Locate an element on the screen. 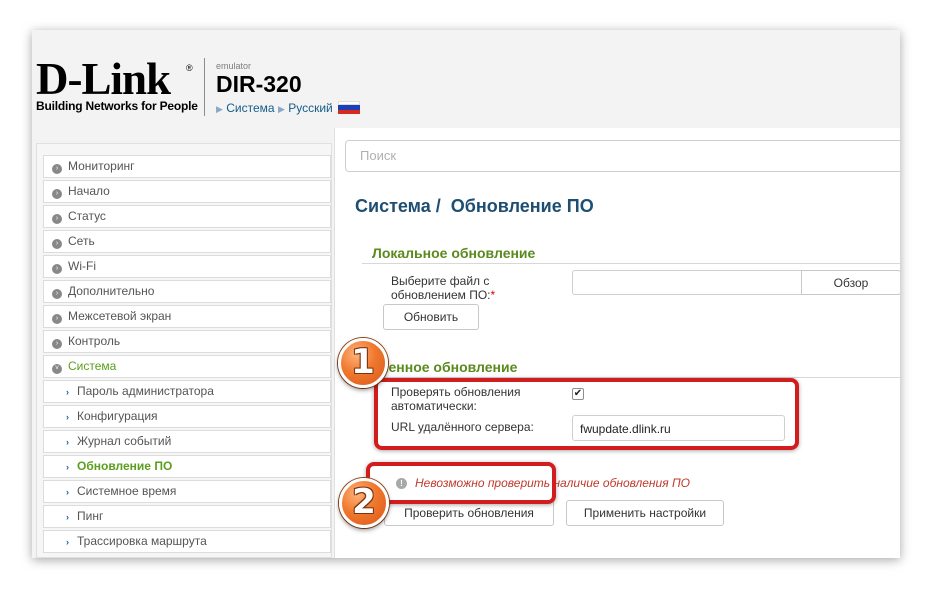 Image resolution: width=932 pixels, height=590 pixels. sidebar-subitem-admin-password: › Пароль администратора is located at coordinates (187, 391).